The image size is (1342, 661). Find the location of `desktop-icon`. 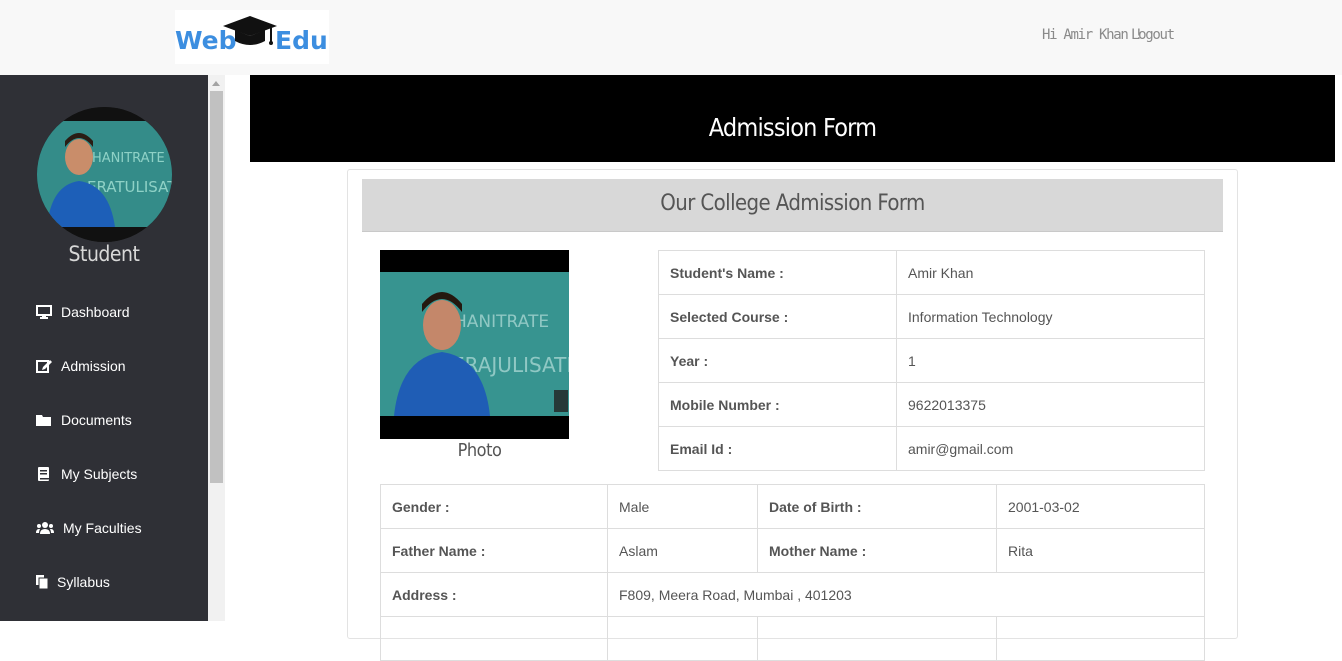

desktop-icon is located at coordinates (44, 312).